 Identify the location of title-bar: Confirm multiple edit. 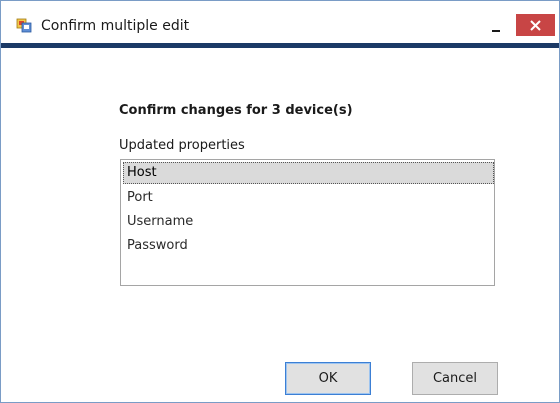
(280, 22).